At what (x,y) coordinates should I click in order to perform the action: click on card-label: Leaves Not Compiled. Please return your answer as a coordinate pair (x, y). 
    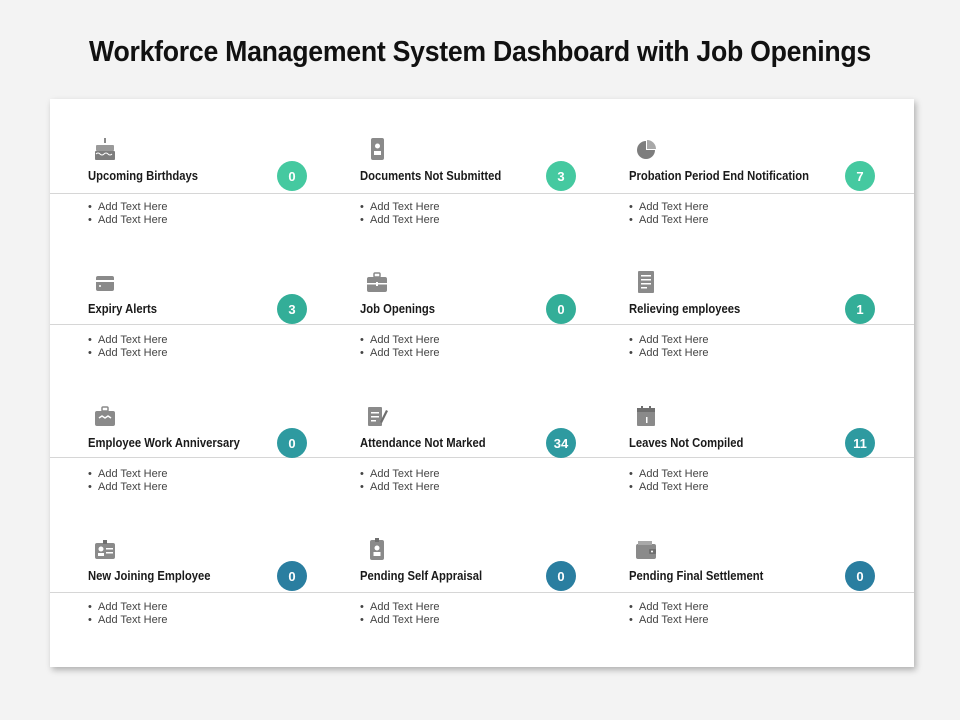
    Looking at the image, I should click on (686, 443).